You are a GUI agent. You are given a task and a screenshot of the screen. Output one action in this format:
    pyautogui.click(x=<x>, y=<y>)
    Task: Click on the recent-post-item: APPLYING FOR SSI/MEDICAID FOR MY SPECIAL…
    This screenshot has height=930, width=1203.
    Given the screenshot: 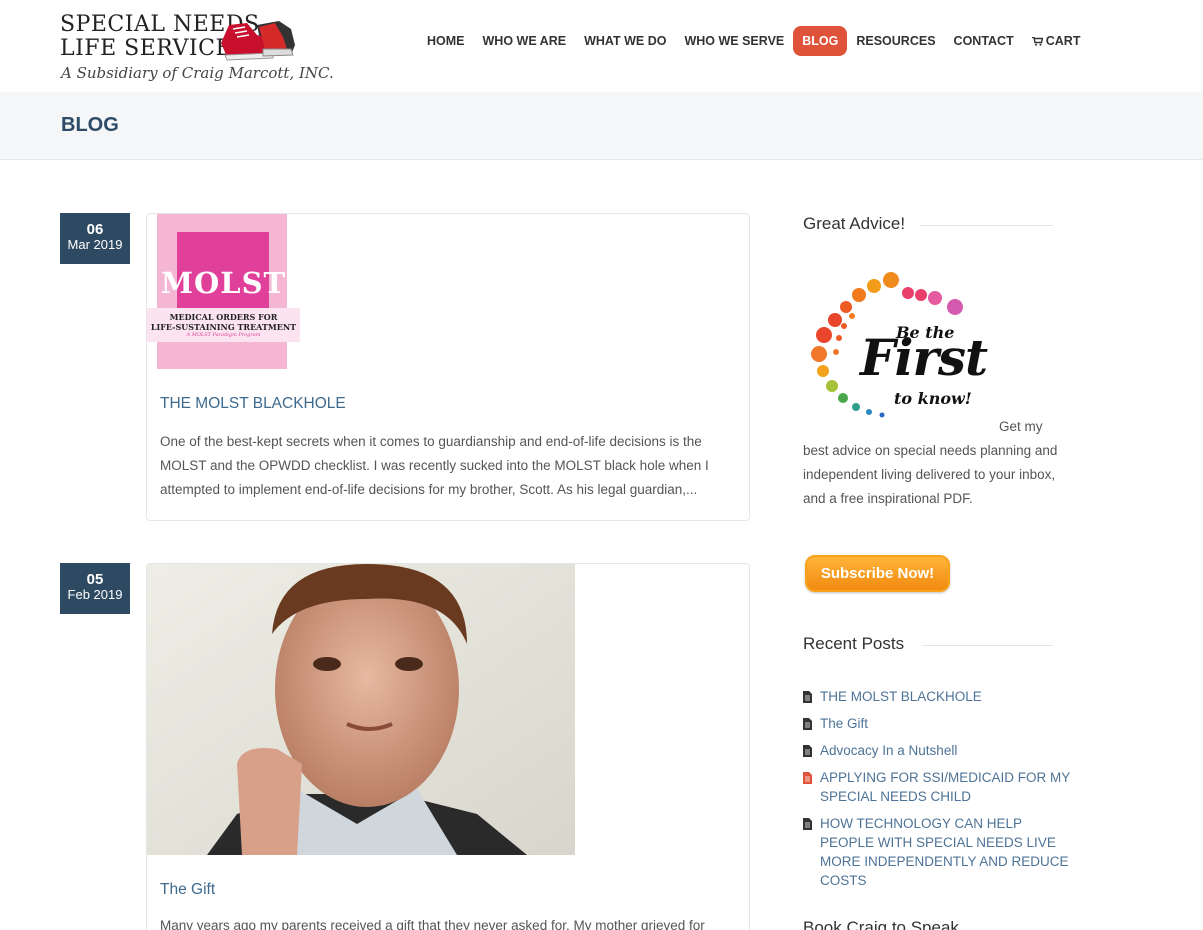 What is the action you would take?
    pyautogui.click(x=938, y=787)
    